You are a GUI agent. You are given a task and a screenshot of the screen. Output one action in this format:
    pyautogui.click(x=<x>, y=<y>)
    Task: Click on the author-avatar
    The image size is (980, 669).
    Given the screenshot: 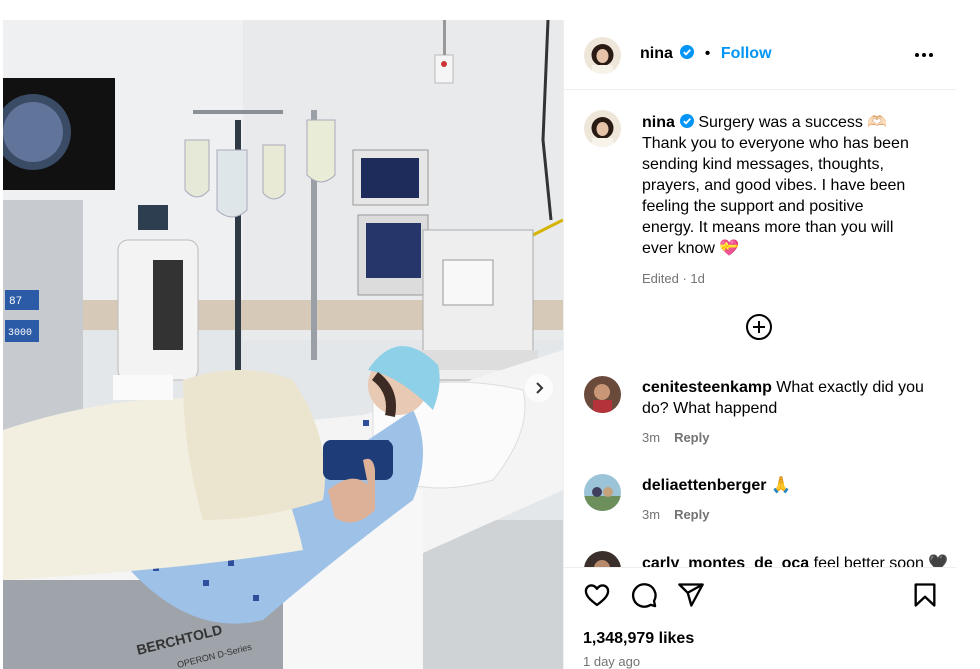 What is the action you would take?
    pyautogui.click(x=602, y=55)
    